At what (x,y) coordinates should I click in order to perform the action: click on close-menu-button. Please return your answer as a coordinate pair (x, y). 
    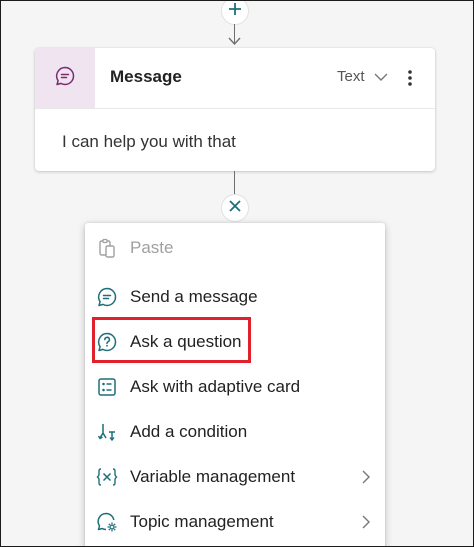
    Looking at the image, I should click on (235, 208).